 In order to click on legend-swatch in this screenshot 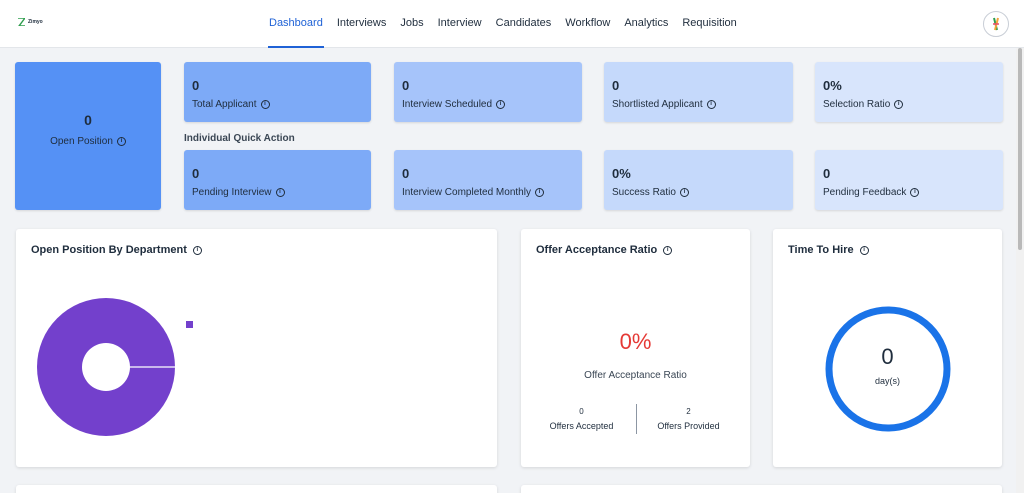, I will do `click(189, 324)`.